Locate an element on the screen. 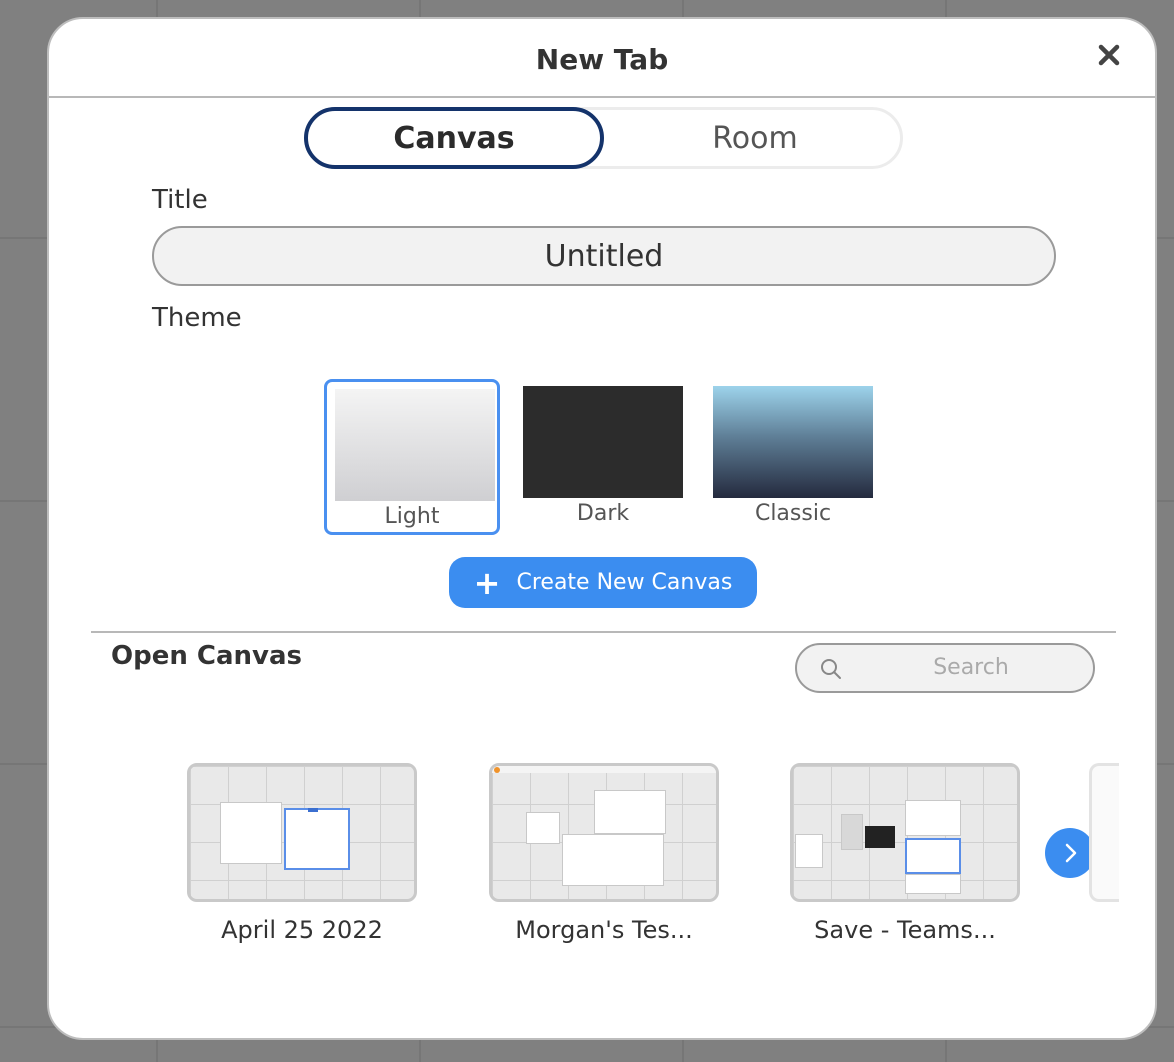  theme-dark-label: Dark is located at coordinates (603, 513).